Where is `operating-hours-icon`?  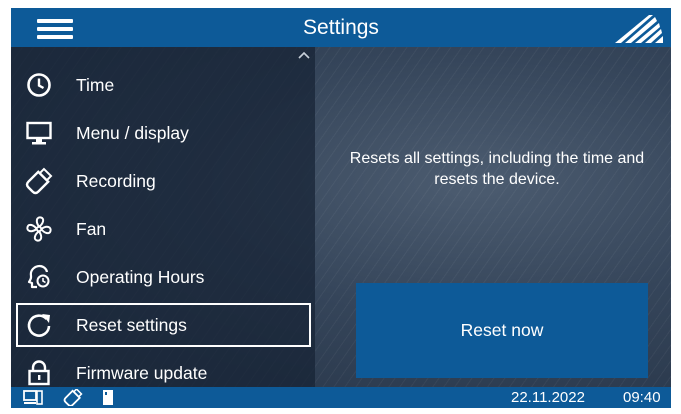 operating-hours-icon is located at coordinates (38, 276).